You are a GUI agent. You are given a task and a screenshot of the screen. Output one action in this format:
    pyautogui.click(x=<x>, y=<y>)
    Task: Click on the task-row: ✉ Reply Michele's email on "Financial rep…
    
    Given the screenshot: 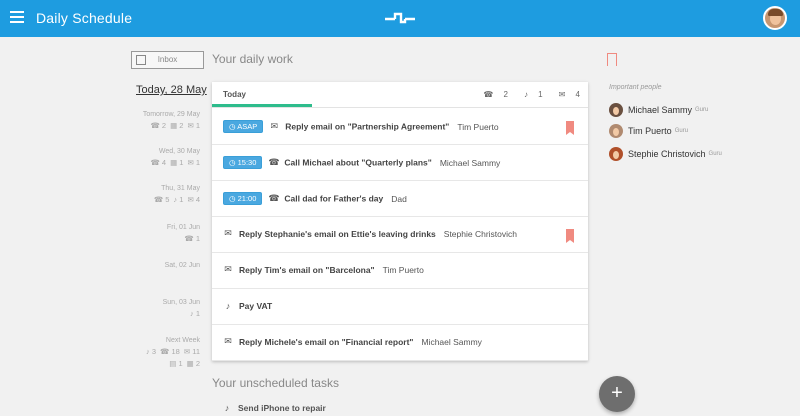 What is the action you would take?
    pyautogui.click(x=400, y=343)
    